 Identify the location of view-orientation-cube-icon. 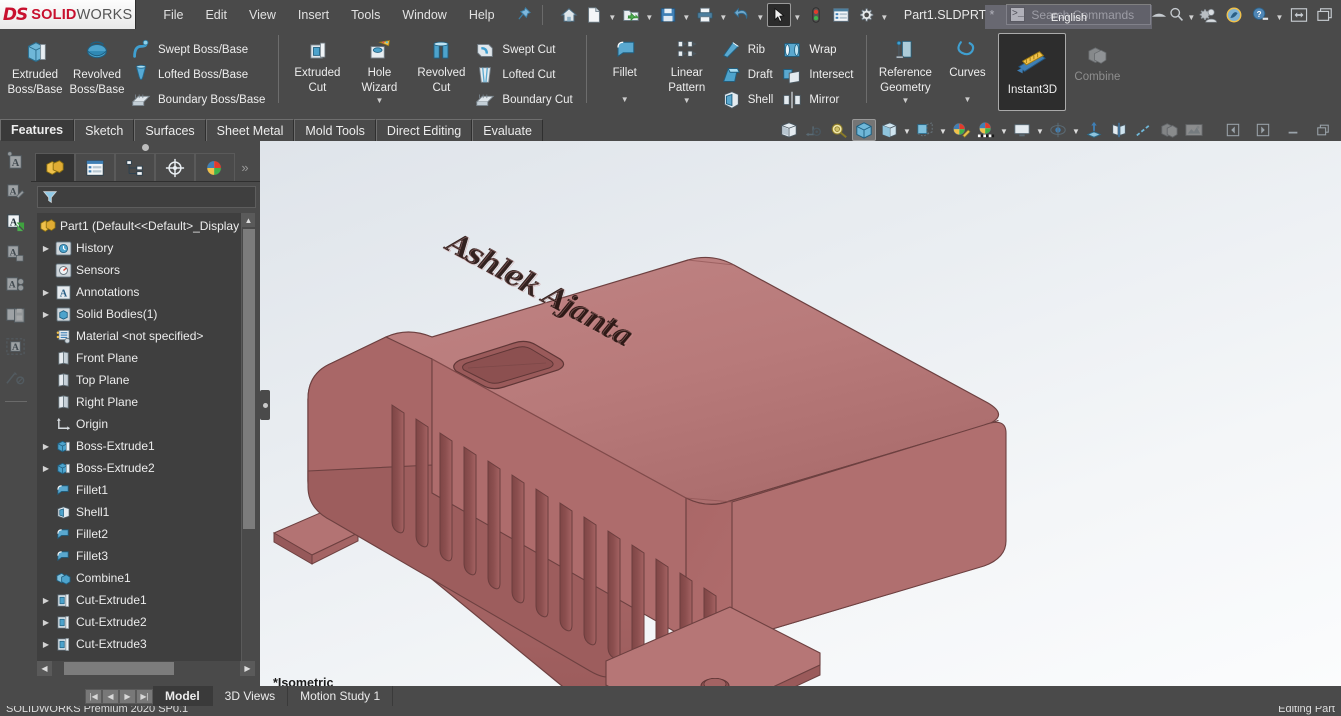
(864, 130).